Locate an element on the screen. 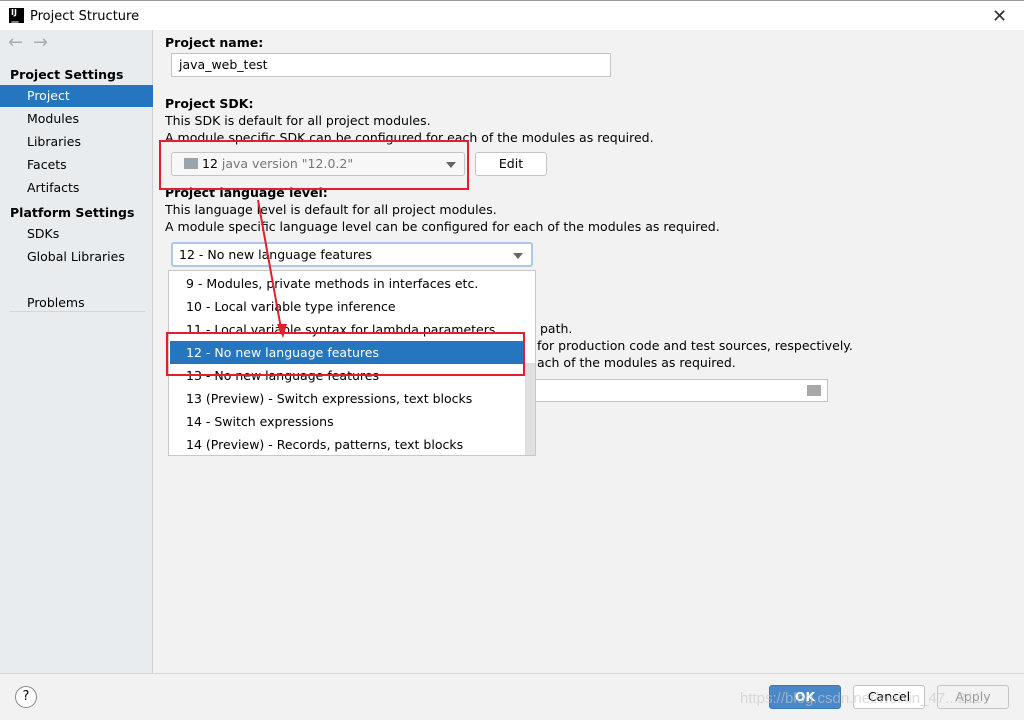 The width and height of the screenshot is (1024, 720). close-icon: ✕ is located at coordinates (999, 16).